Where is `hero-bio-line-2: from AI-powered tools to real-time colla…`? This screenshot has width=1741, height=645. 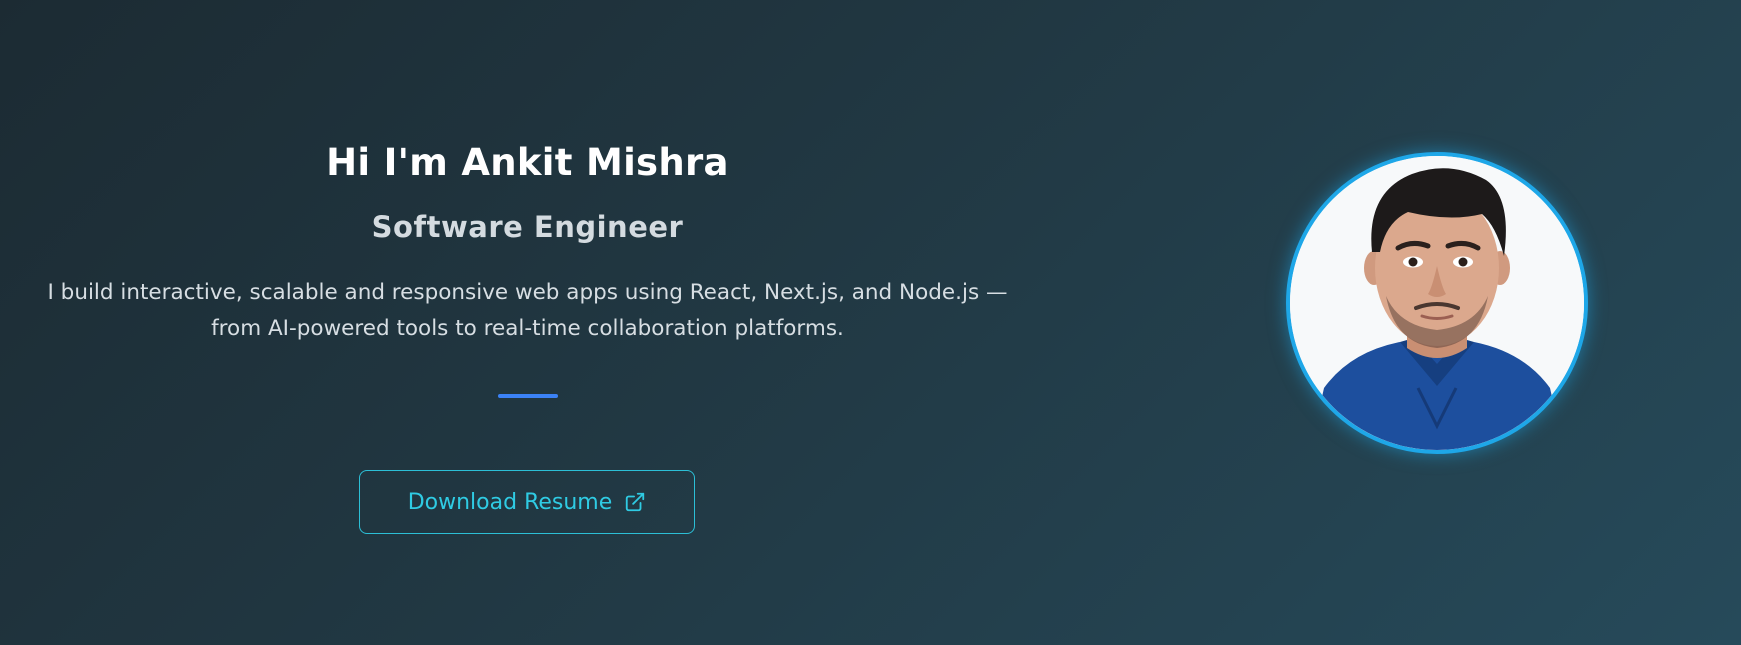
hero-bio-line-2: from AI-powered tools to real-time colla… is located at coordinates (527, 328).